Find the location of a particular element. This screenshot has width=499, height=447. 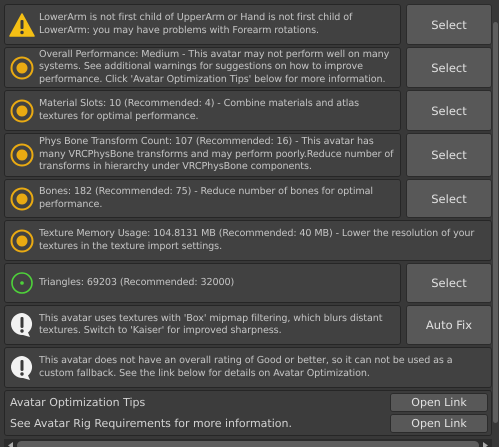

scroll-left-icon is located at coordinates (10, 444).